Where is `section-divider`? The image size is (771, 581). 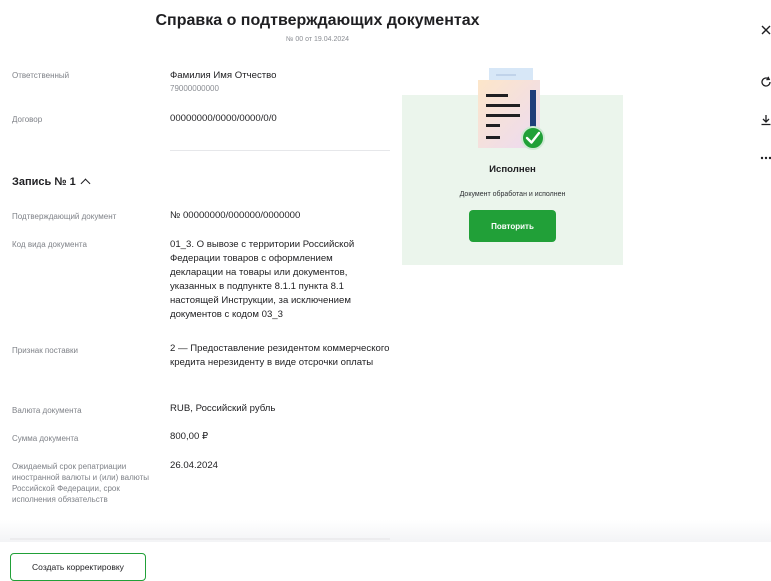 section-divider is located at coordinates (280, 150).